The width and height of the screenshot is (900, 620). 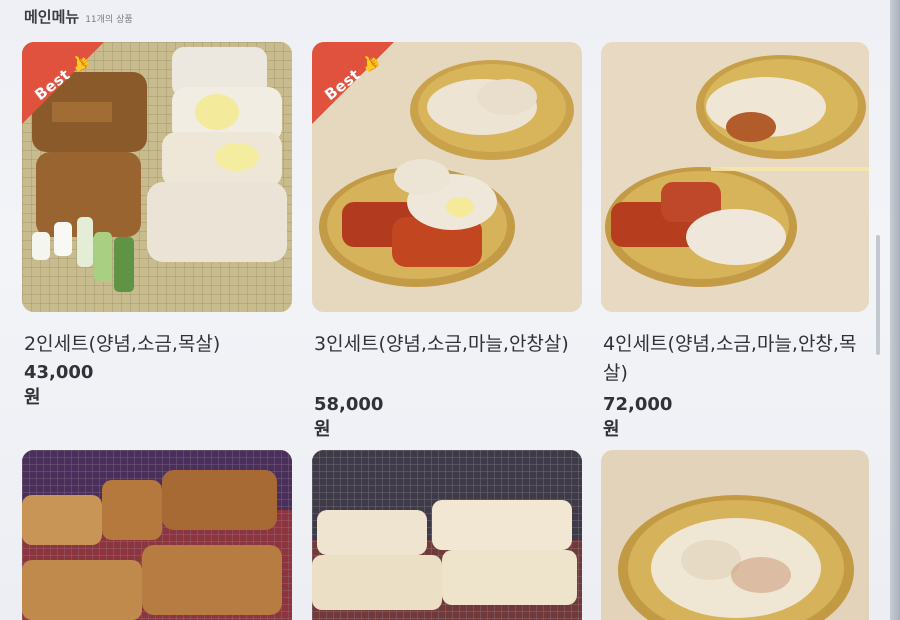 I want to click on product-count: 11개의 상품, so click(x=109, y=20).